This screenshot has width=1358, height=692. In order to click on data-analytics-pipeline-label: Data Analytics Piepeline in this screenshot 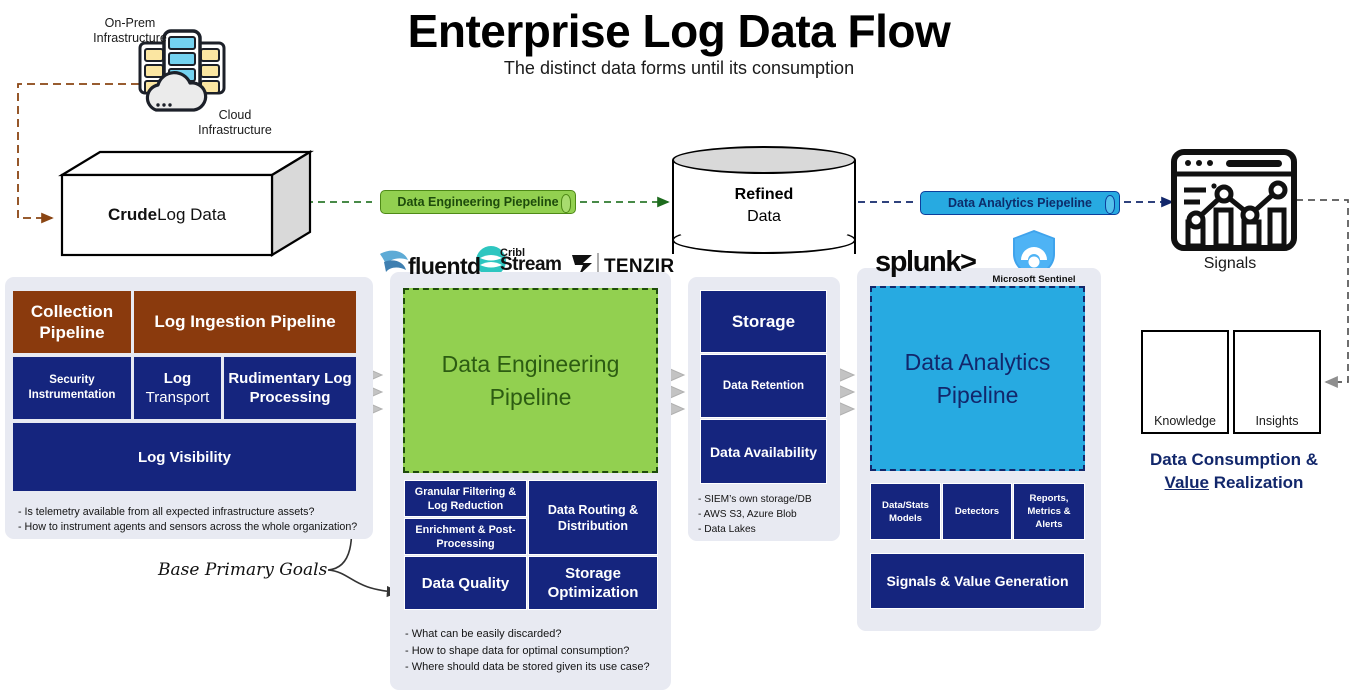, I will do `click(1020, 203)`.